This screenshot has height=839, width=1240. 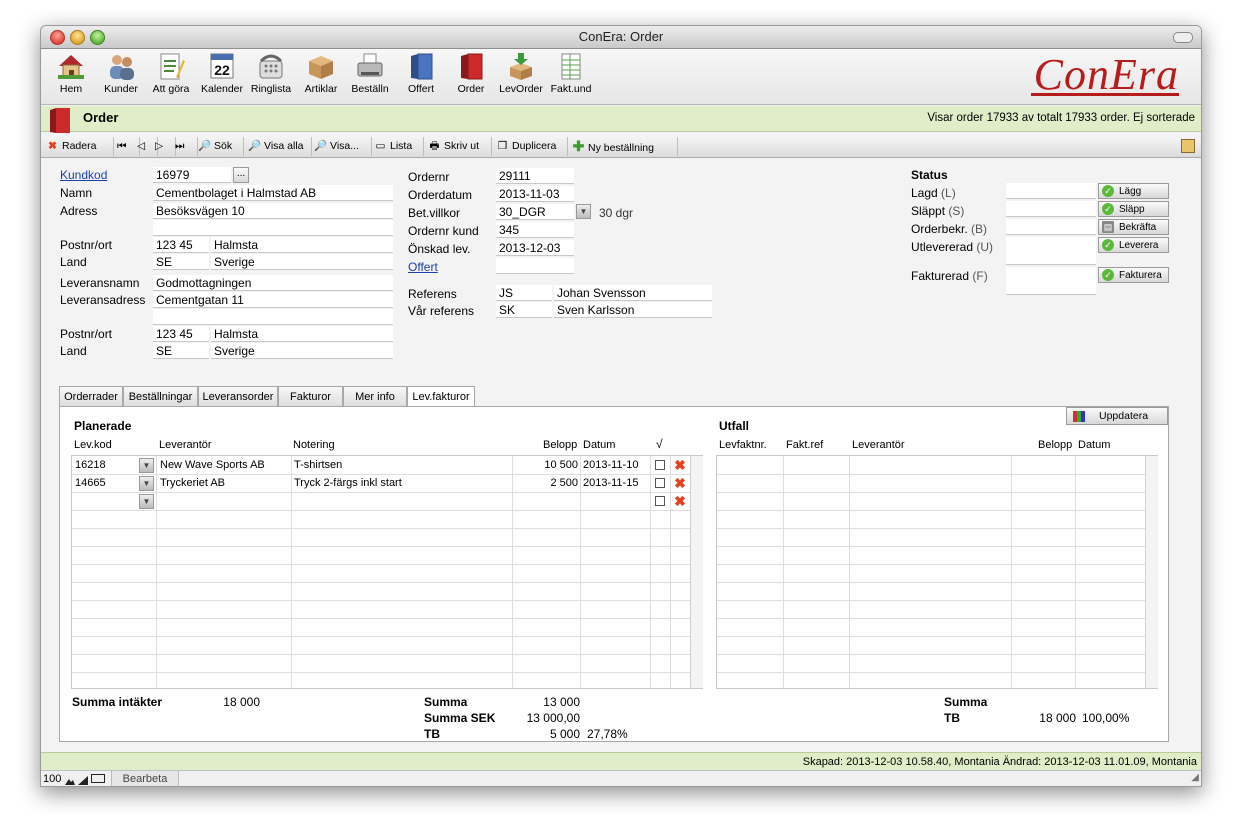 I want to click on status-utlevererad-field, so click(x=1051, y=251).